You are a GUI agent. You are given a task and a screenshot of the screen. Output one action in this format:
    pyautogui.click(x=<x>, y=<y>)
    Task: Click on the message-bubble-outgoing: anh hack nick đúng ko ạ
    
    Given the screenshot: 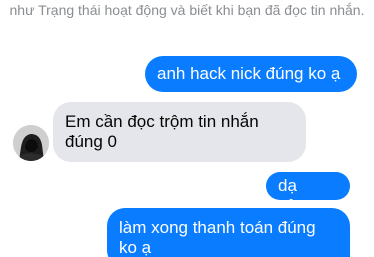 What is the action you would take?
    pyautogui.click(x=251, y=74)
    